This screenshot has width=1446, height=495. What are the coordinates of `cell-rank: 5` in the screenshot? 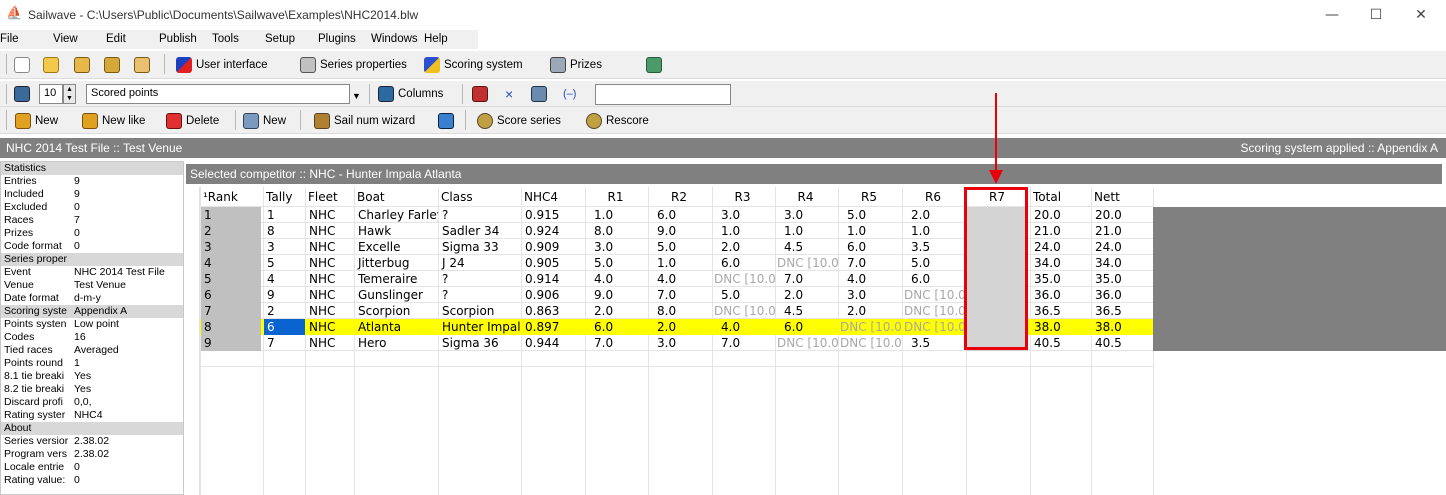 It's located at (231, 279).